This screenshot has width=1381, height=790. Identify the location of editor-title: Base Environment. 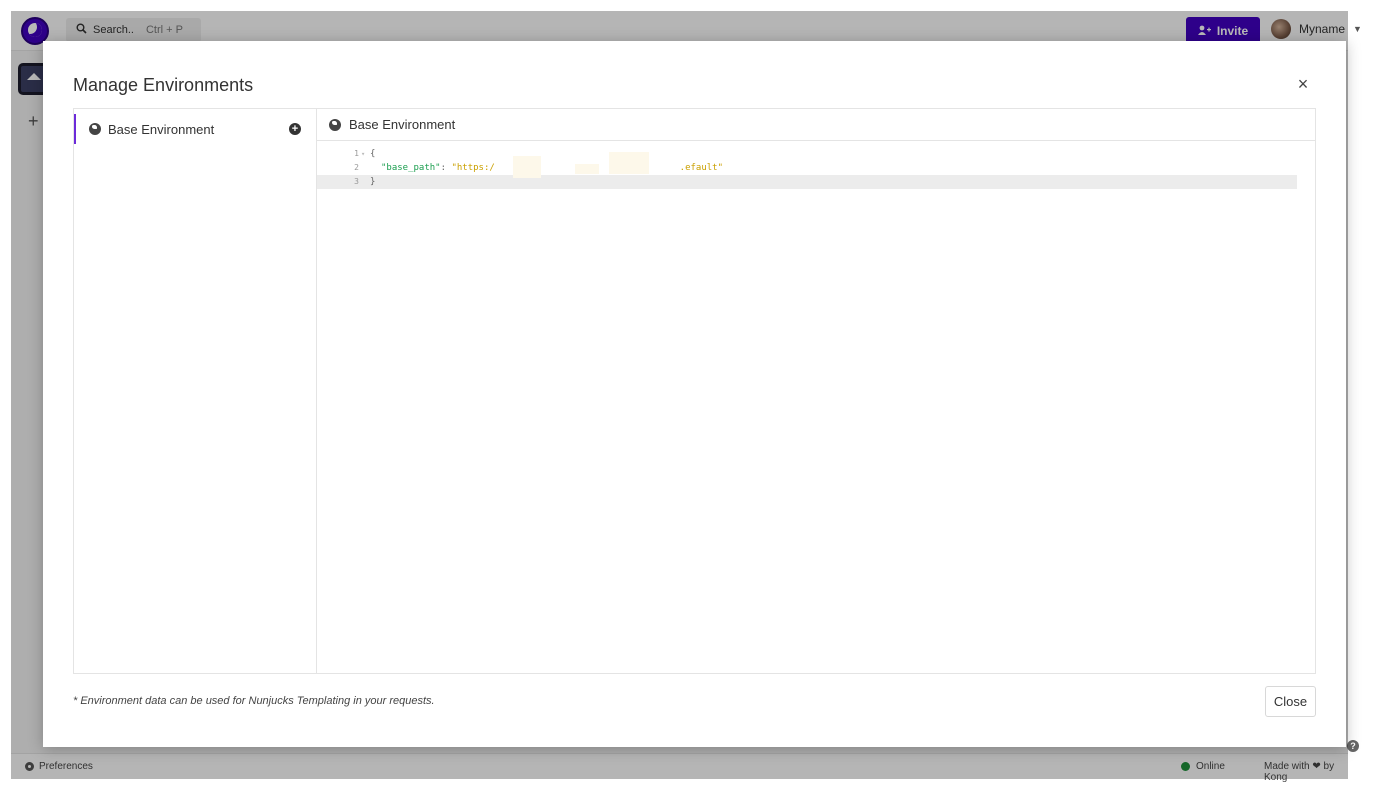
(402, 124).